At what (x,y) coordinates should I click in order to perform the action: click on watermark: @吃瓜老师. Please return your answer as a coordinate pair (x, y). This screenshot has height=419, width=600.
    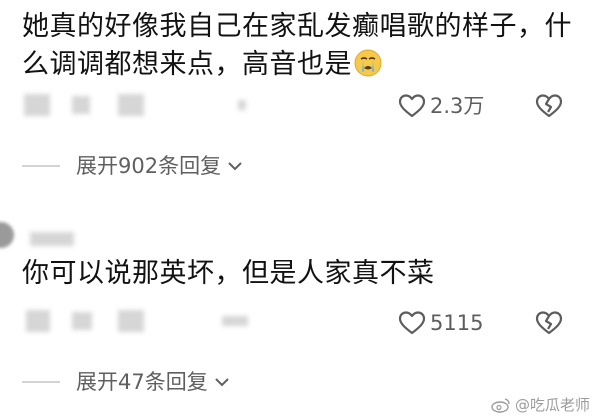
    Looking at the image, I should click on (540, 404).